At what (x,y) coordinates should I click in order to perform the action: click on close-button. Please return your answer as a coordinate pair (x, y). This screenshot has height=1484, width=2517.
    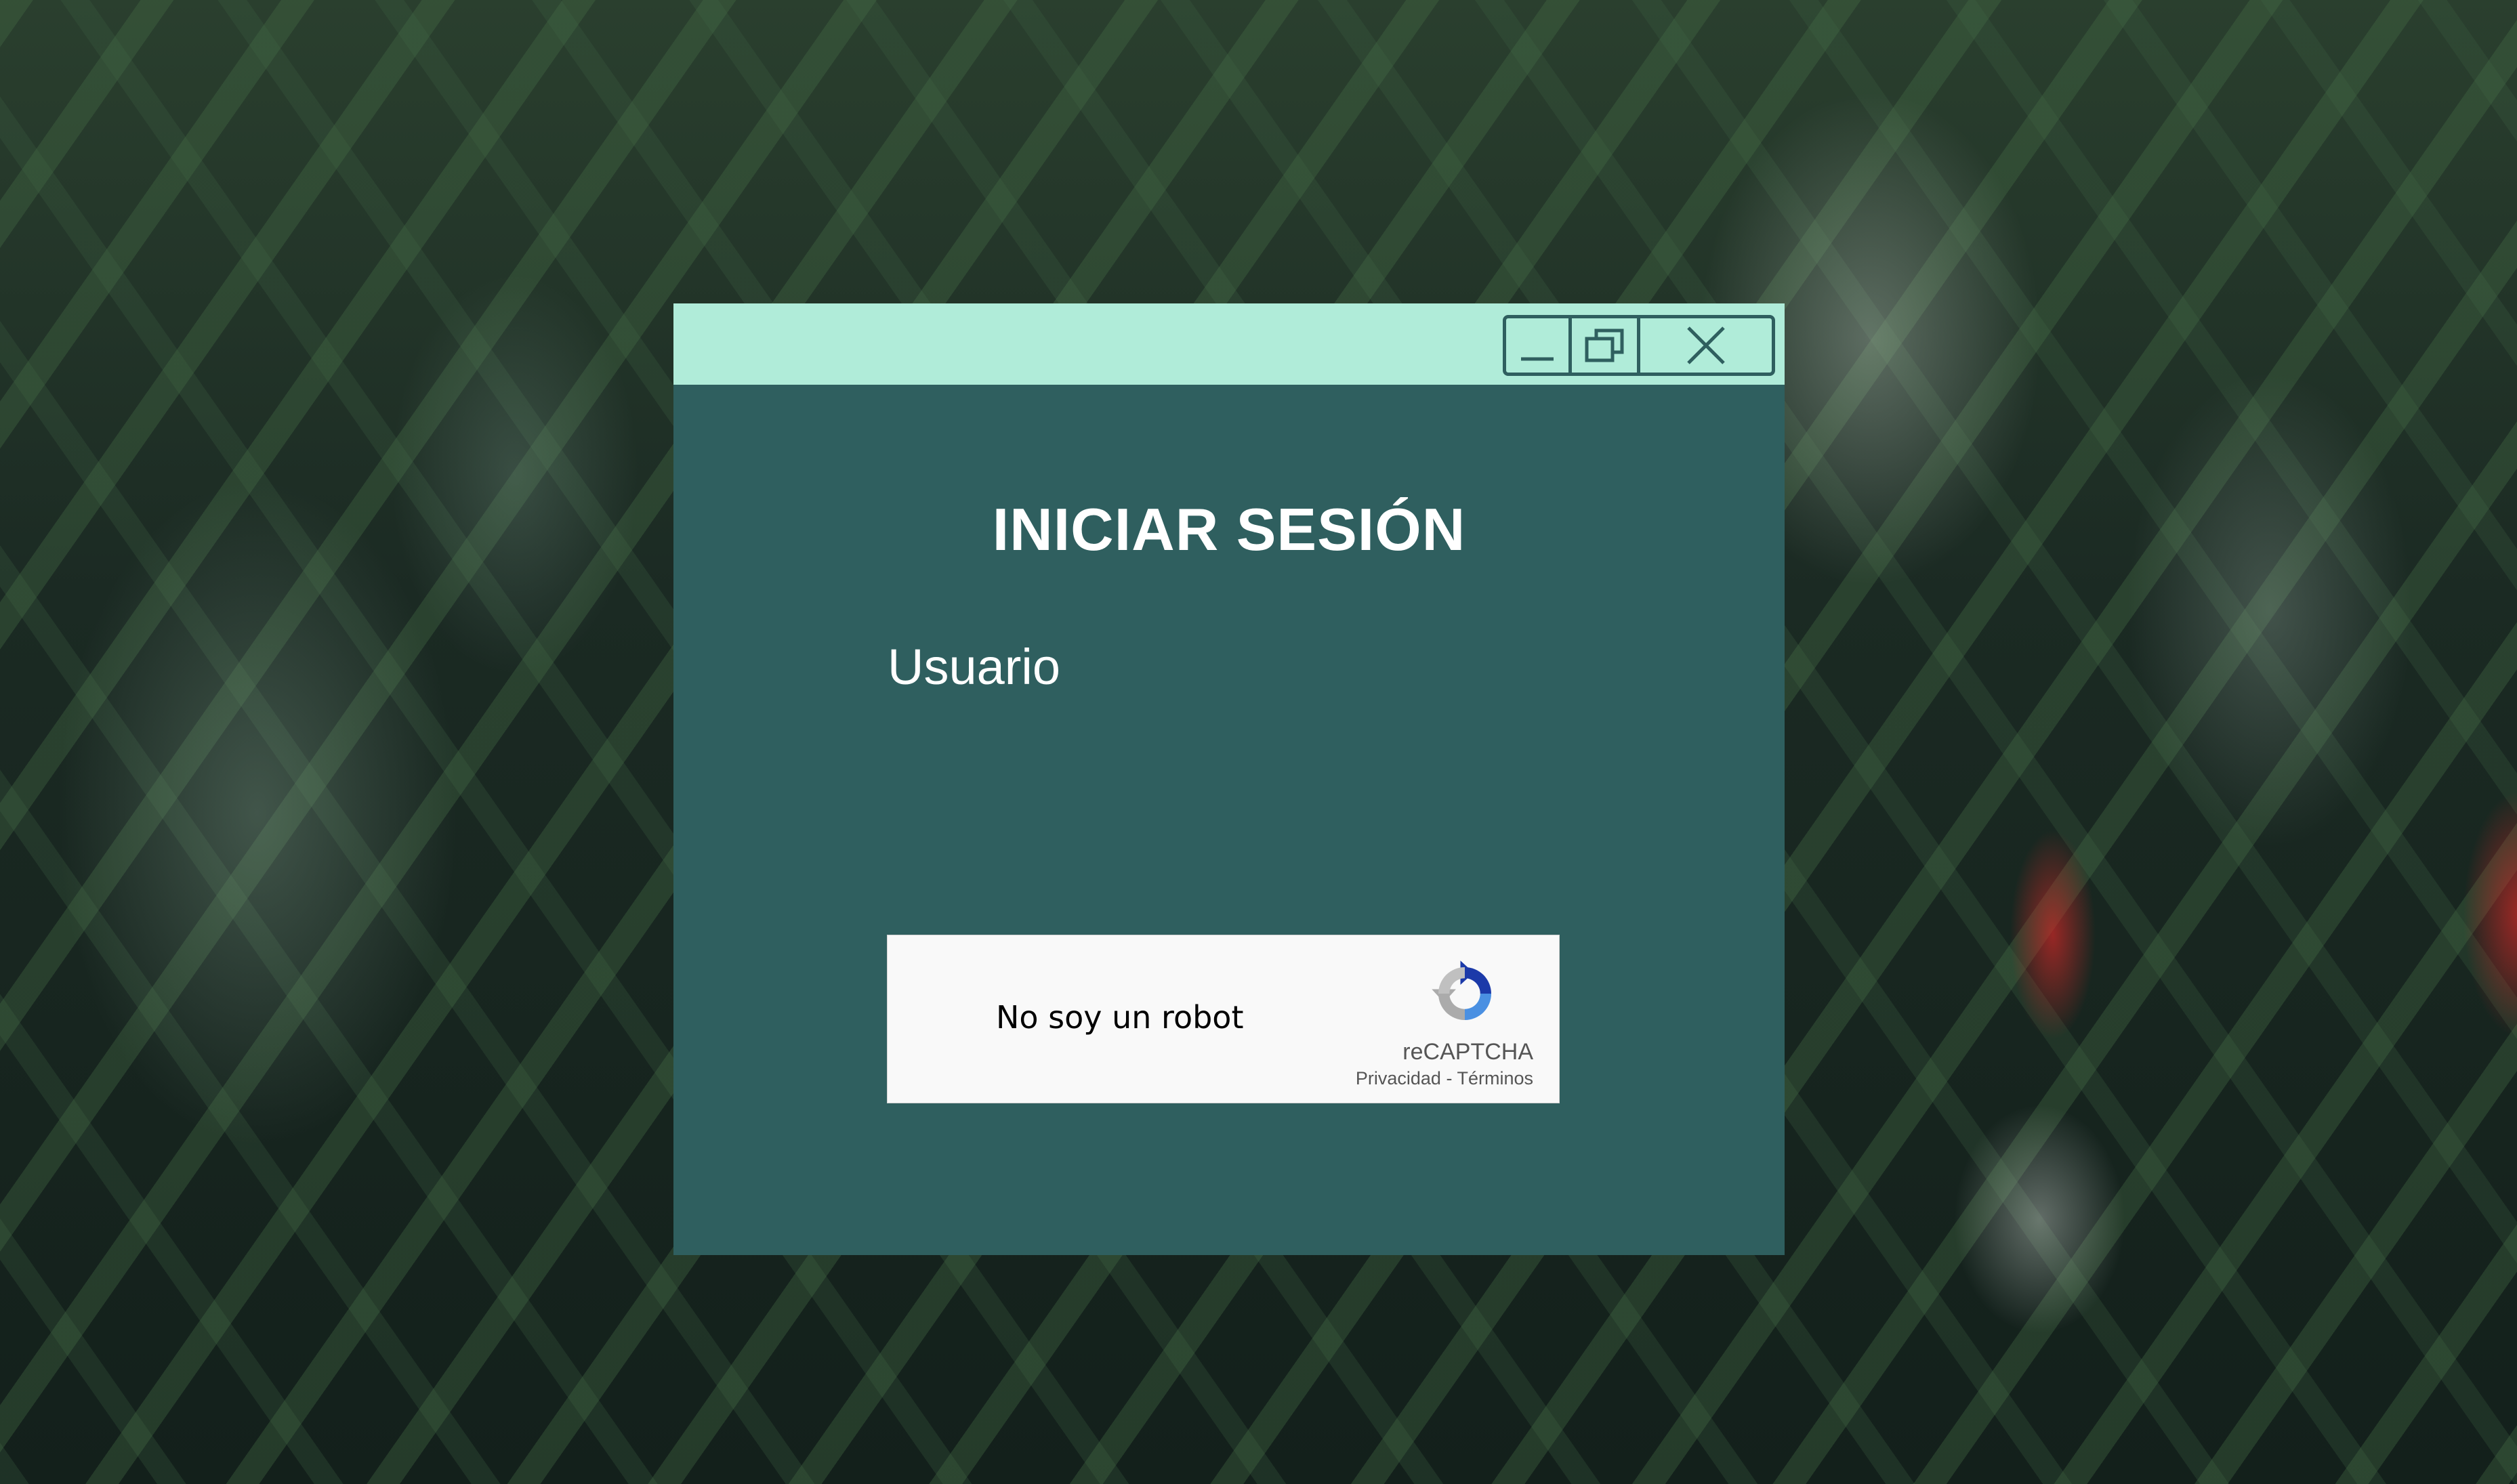
    Looking at the image, I should click on (1706, 345).